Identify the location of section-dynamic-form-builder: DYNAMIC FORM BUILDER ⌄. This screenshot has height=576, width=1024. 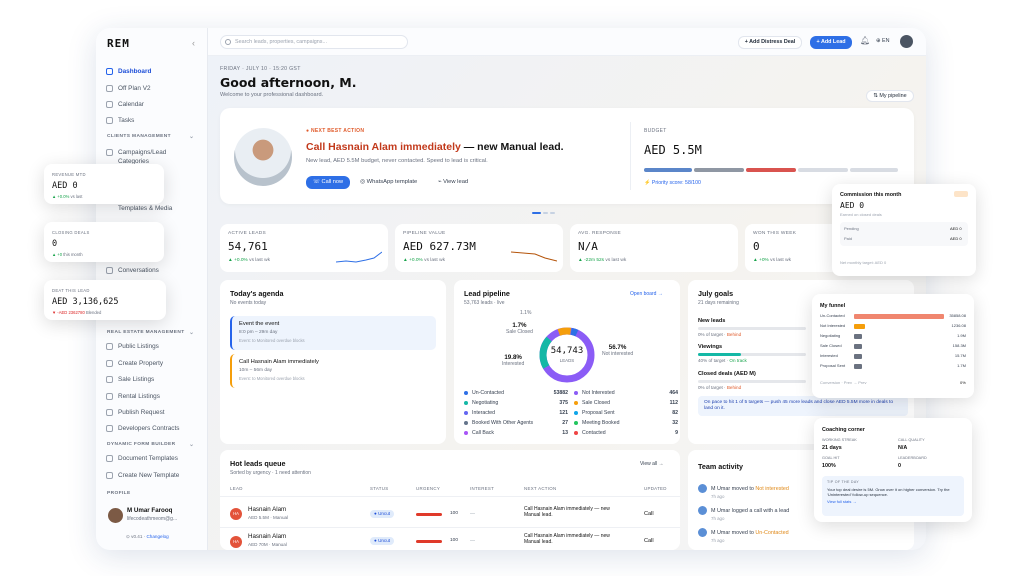
(150, 445).